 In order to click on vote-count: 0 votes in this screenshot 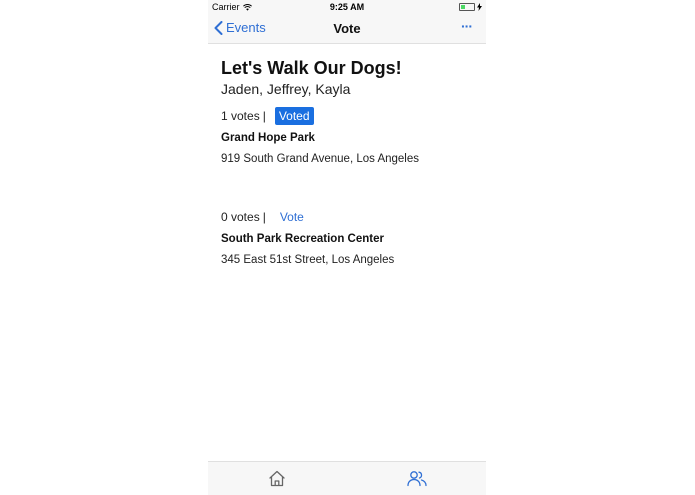, I will do `click(240, 217)`.